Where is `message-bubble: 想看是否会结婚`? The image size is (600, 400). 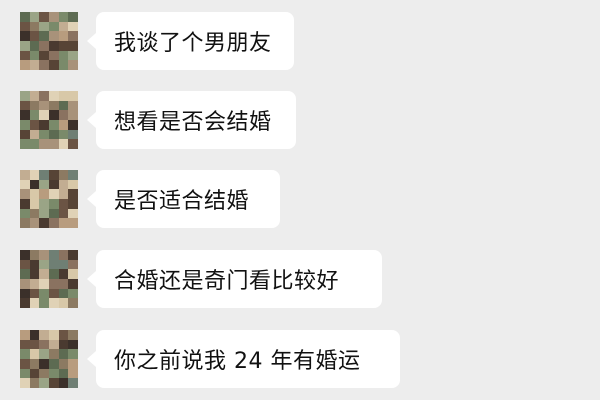 message-bubble: 想看是否会结婚 is located at coordinates (191, 120).